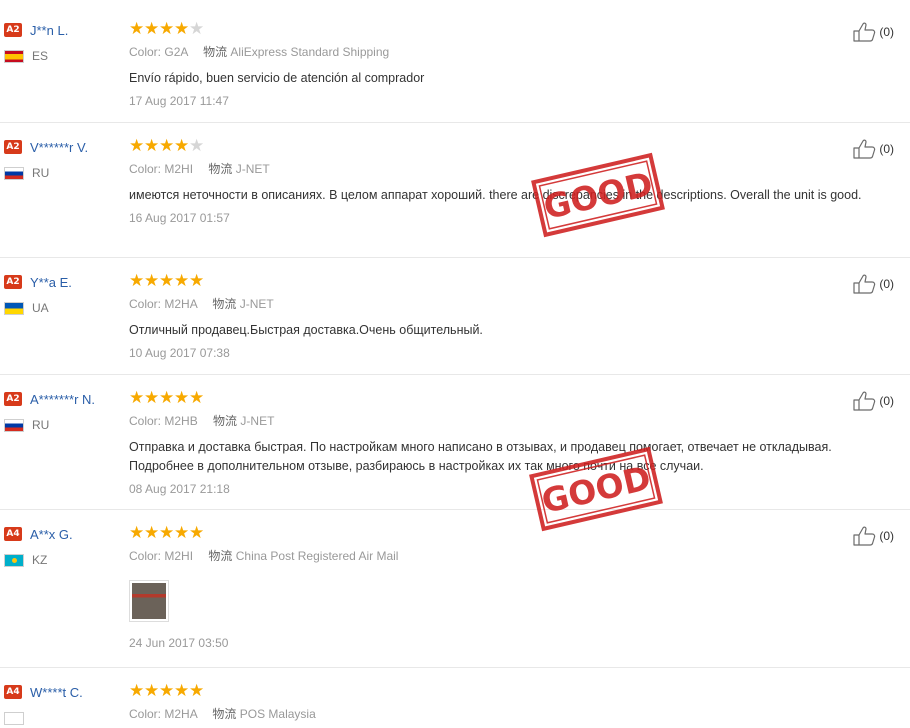 The image size is (910, 728). What do you see at coordinates (317, 556) in the screenshot?
I see `shipping-value: China Post Registered Air Mail` at bounding box center [317, 556].